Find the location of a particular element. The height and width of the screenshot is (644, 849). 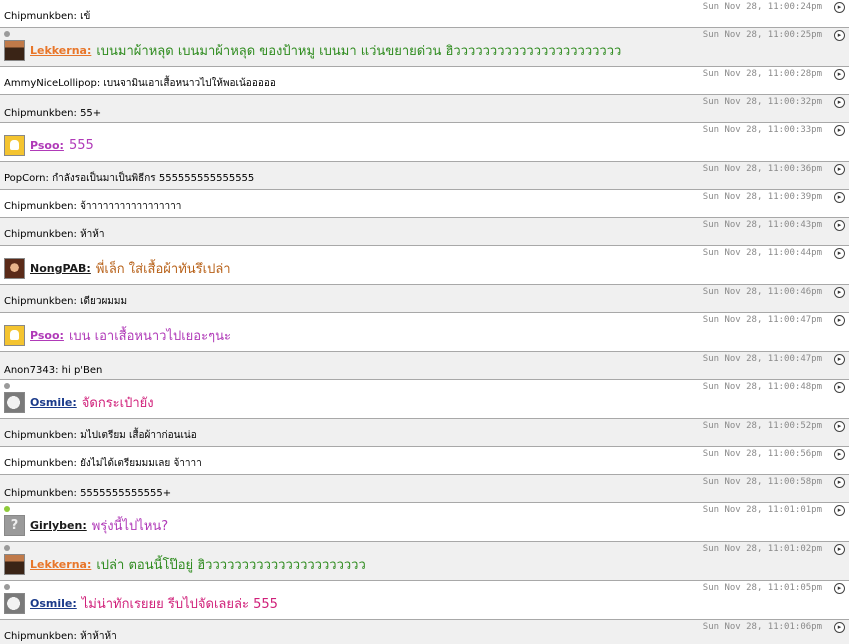

message-text: เบนจามินเอาเสื้อหนาวไปให้พอเน้อออออ is located at coordinates (189, 83).